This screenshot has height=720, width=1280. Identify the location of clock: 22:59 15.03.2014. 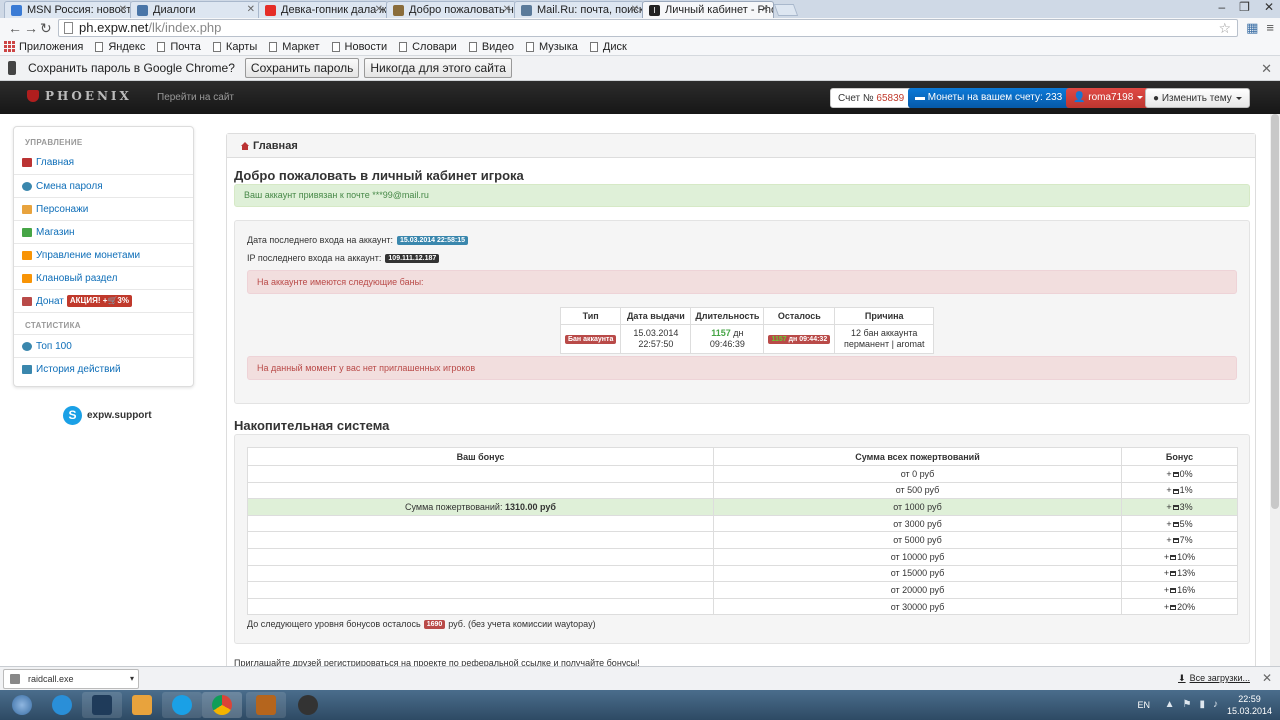
(1249, 705).